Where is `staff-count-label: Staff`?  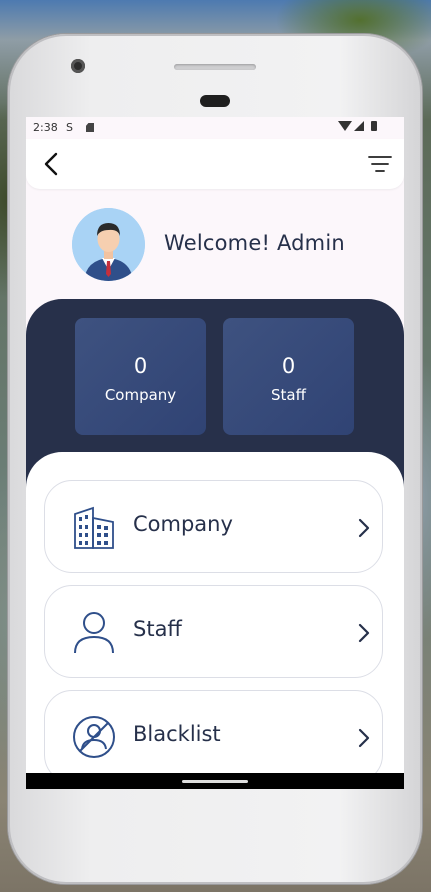
staff-count-label: Staff is located at coordinates (288, 395).